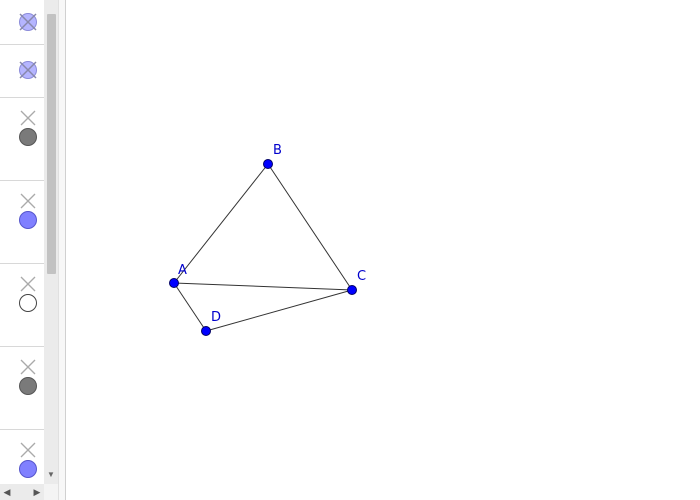  What do you see at coordinates (62, 250) in the screenshot?
I see `panel-divider` at bounding box center [62, 250].